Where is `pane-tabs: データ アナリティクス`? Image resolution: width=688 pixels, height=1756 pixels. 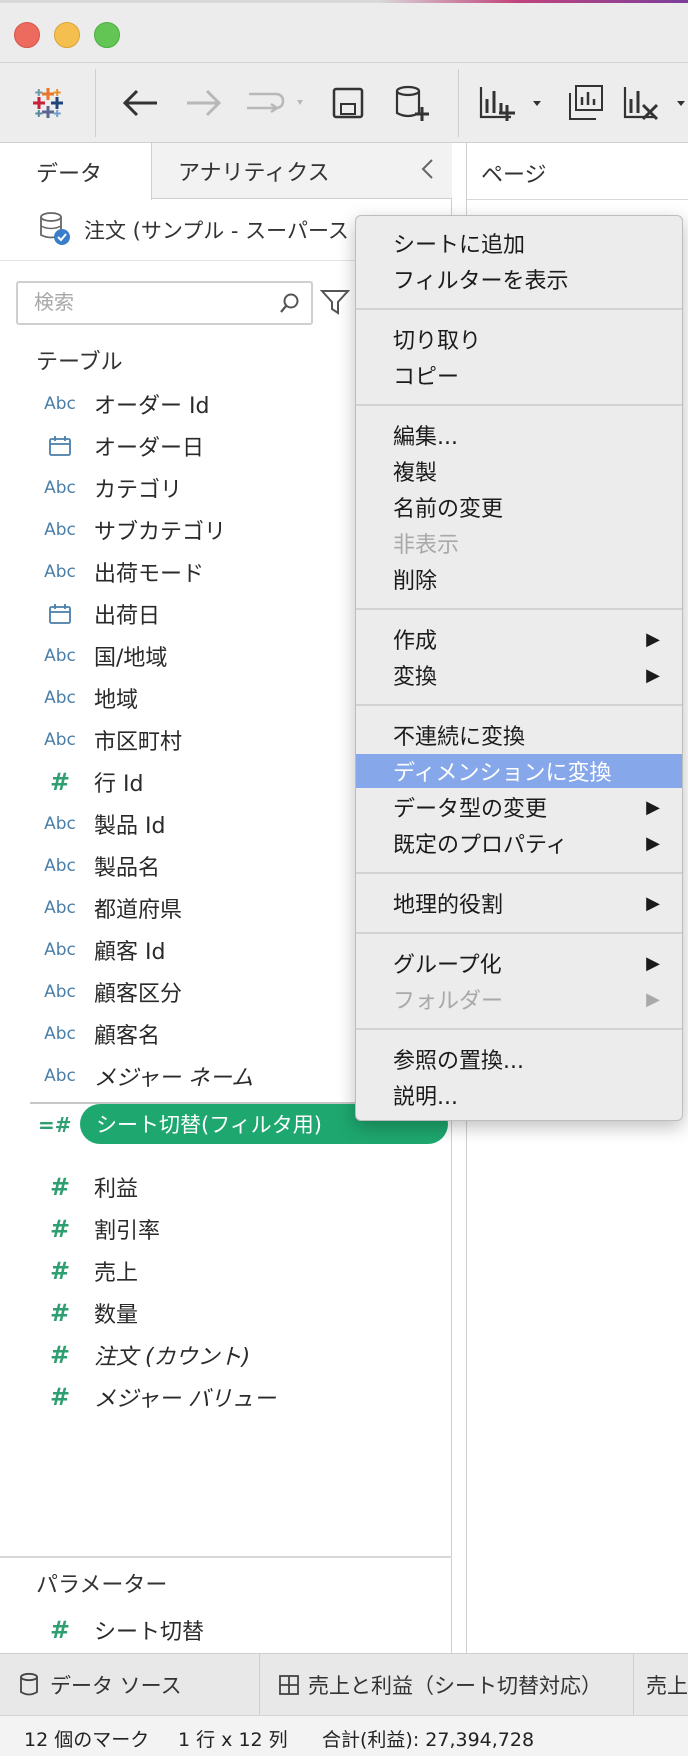
pane-tabs: データ アナリティクス is located at coordinates (226, 171).